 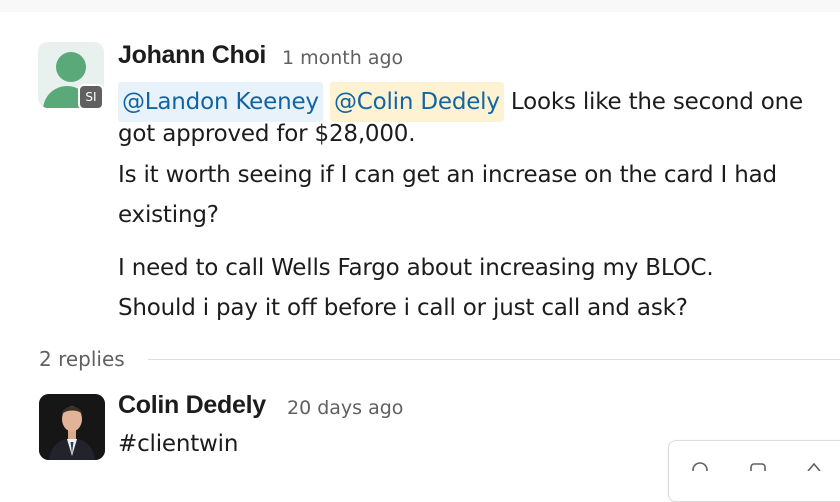 I want to click on message-author: Johann Choi, so click(x=192, y=55).